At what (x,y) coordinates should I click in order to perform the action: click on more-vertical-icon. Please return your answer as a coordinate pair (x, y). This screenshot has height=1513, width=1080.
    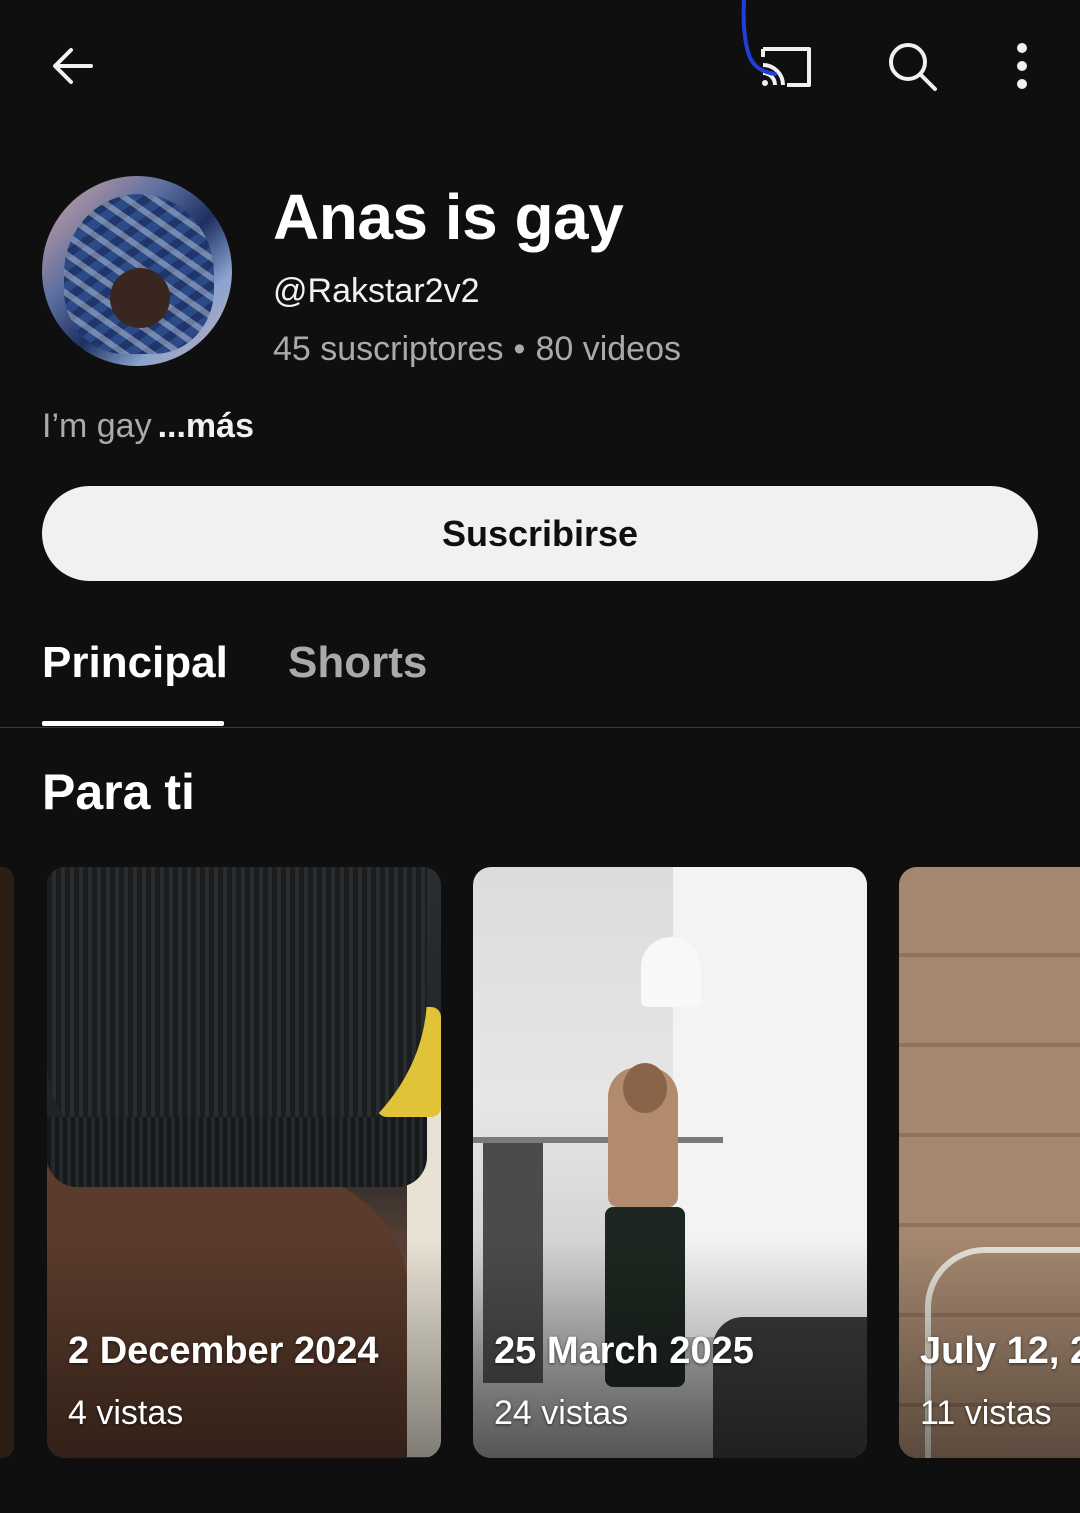
    Looking at the image, I should click on (1022, 66).